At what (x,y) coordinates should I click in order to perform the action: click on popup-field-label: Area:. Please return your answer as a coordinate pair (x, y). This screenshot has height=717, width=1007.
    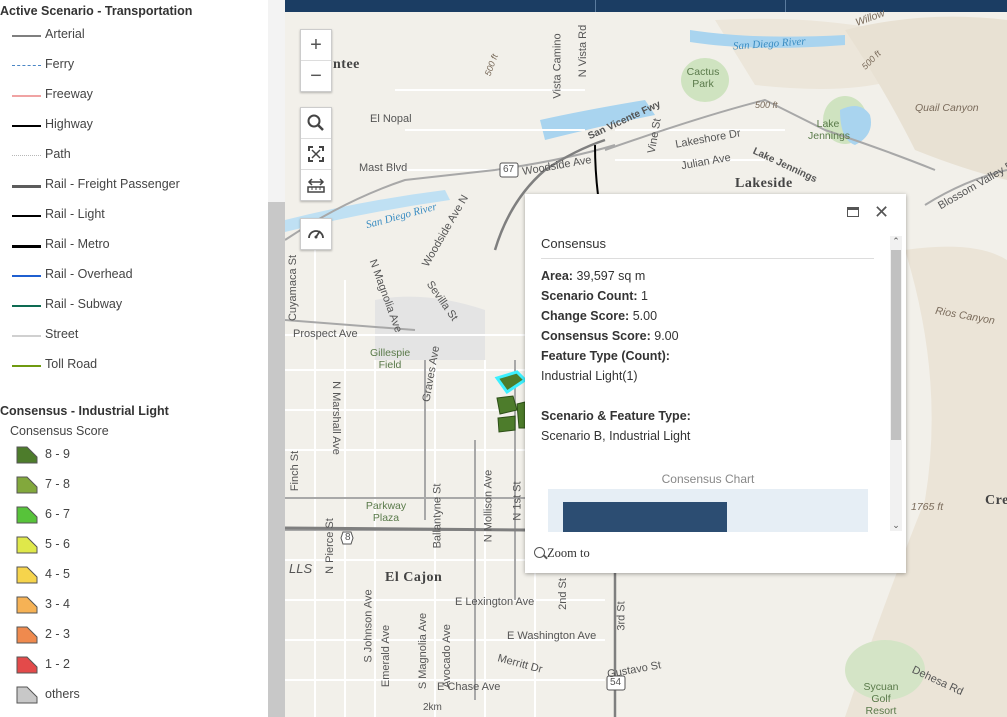
    Looking at the image, I should click on (557, 276).